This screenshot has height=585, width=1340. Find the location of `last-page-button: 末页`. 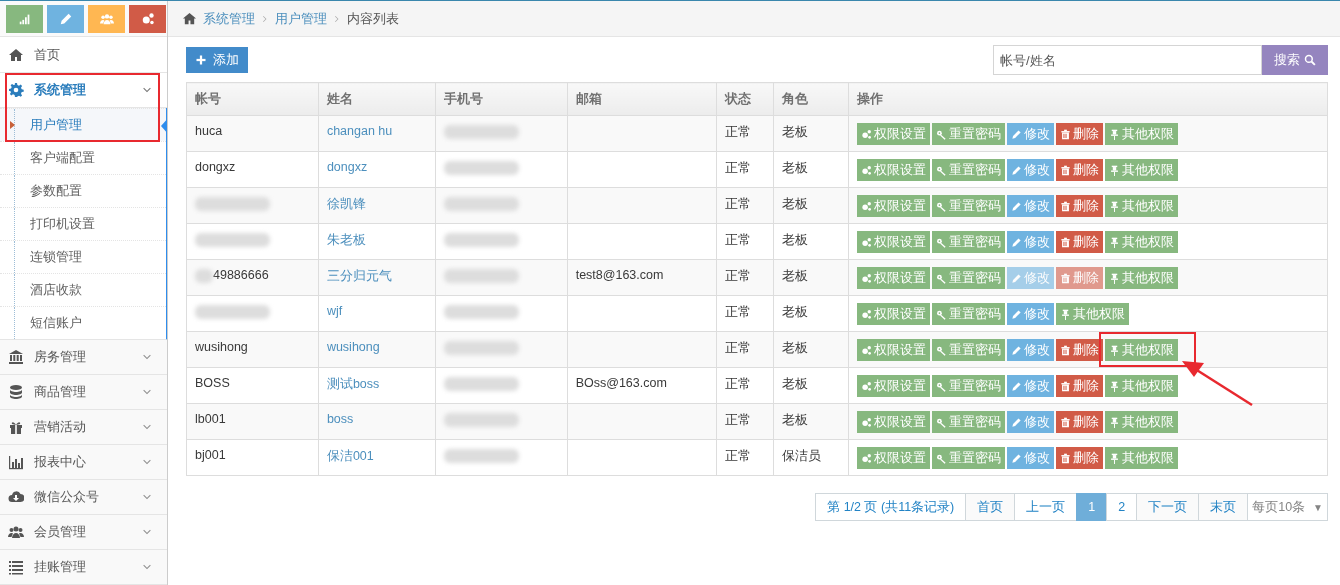

last-page-button: 末页 is located at coordinates (1223, 507).